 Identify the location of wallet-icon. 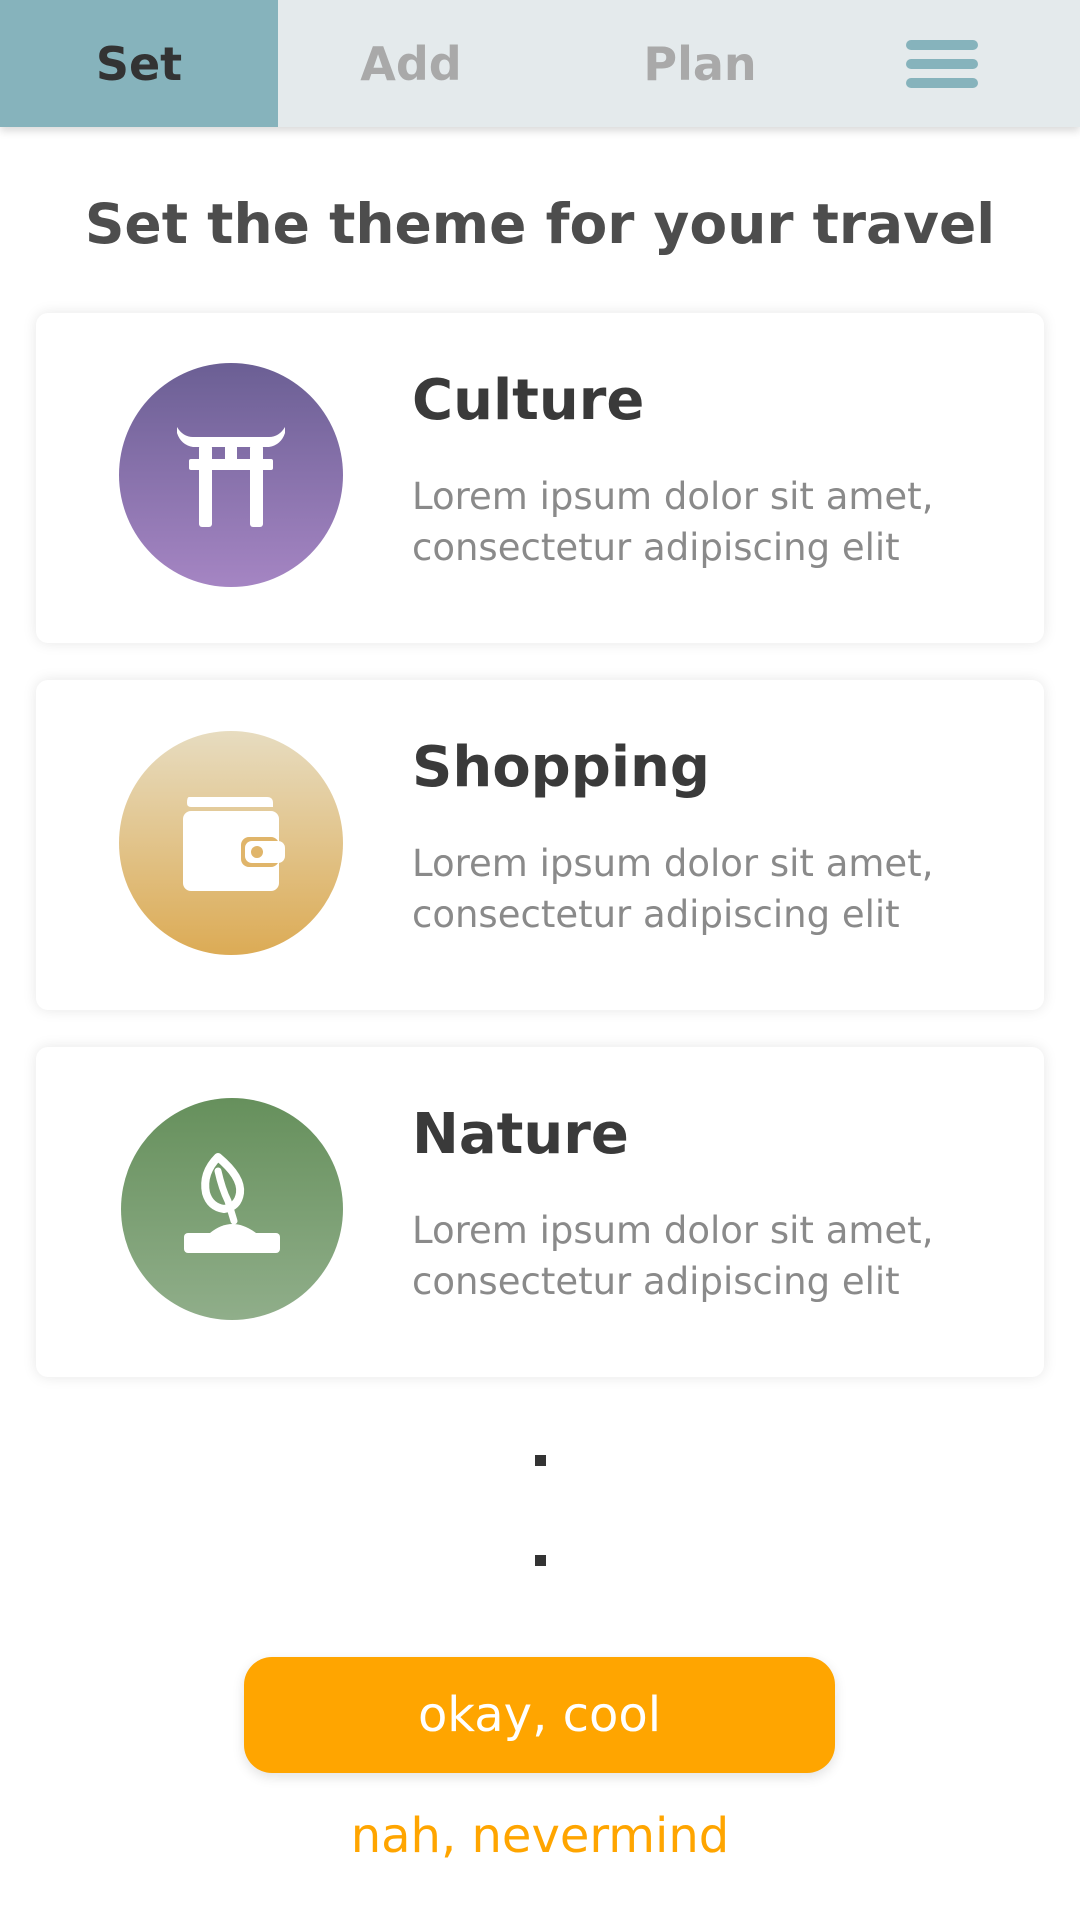
(234, 844).